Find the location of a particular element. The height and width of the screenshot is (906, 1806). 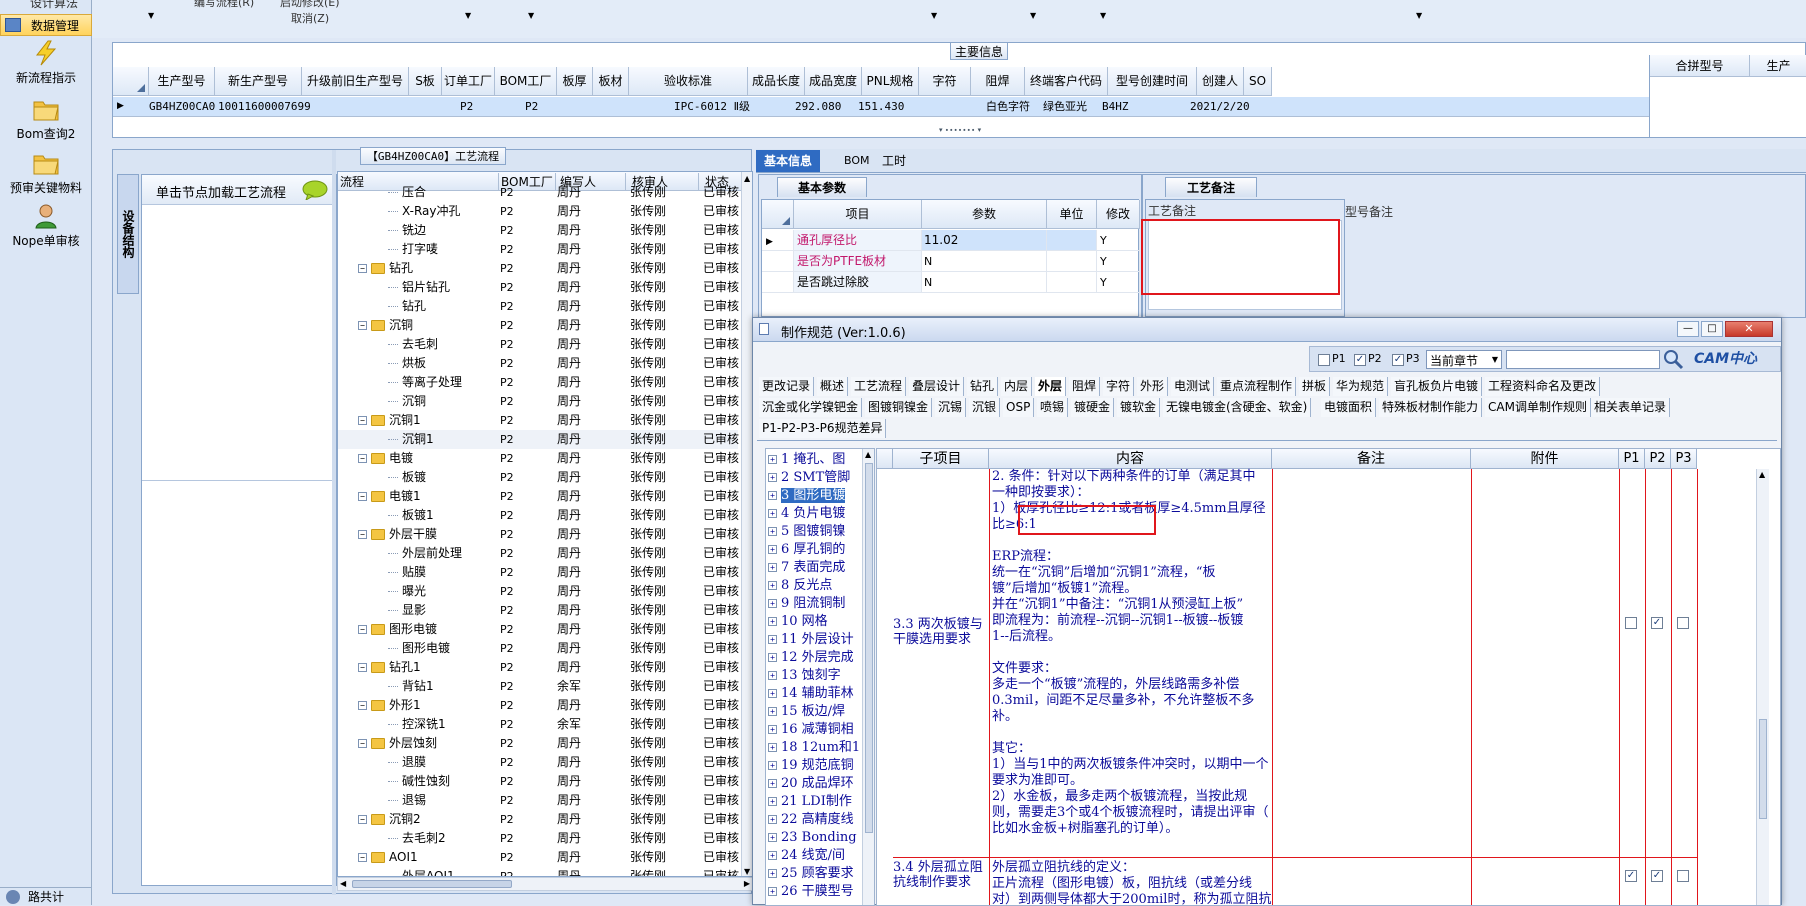

category-item: +2 SMT管脚 is located at coordinates (809, 477).